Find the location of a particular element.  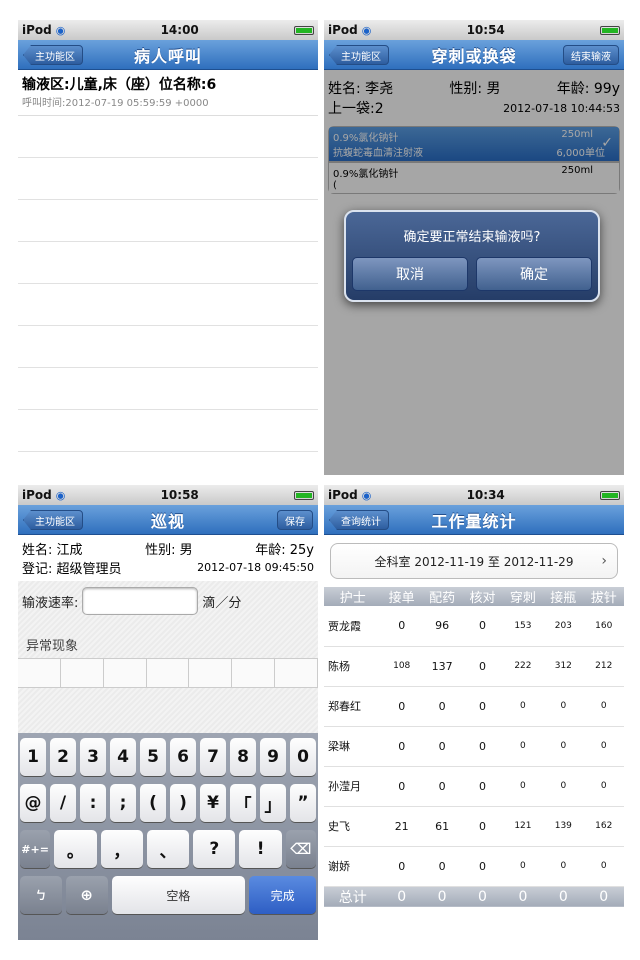

table-row: 陈杨 108 137 0 222 312 212 is located at coordinates (474, 666).